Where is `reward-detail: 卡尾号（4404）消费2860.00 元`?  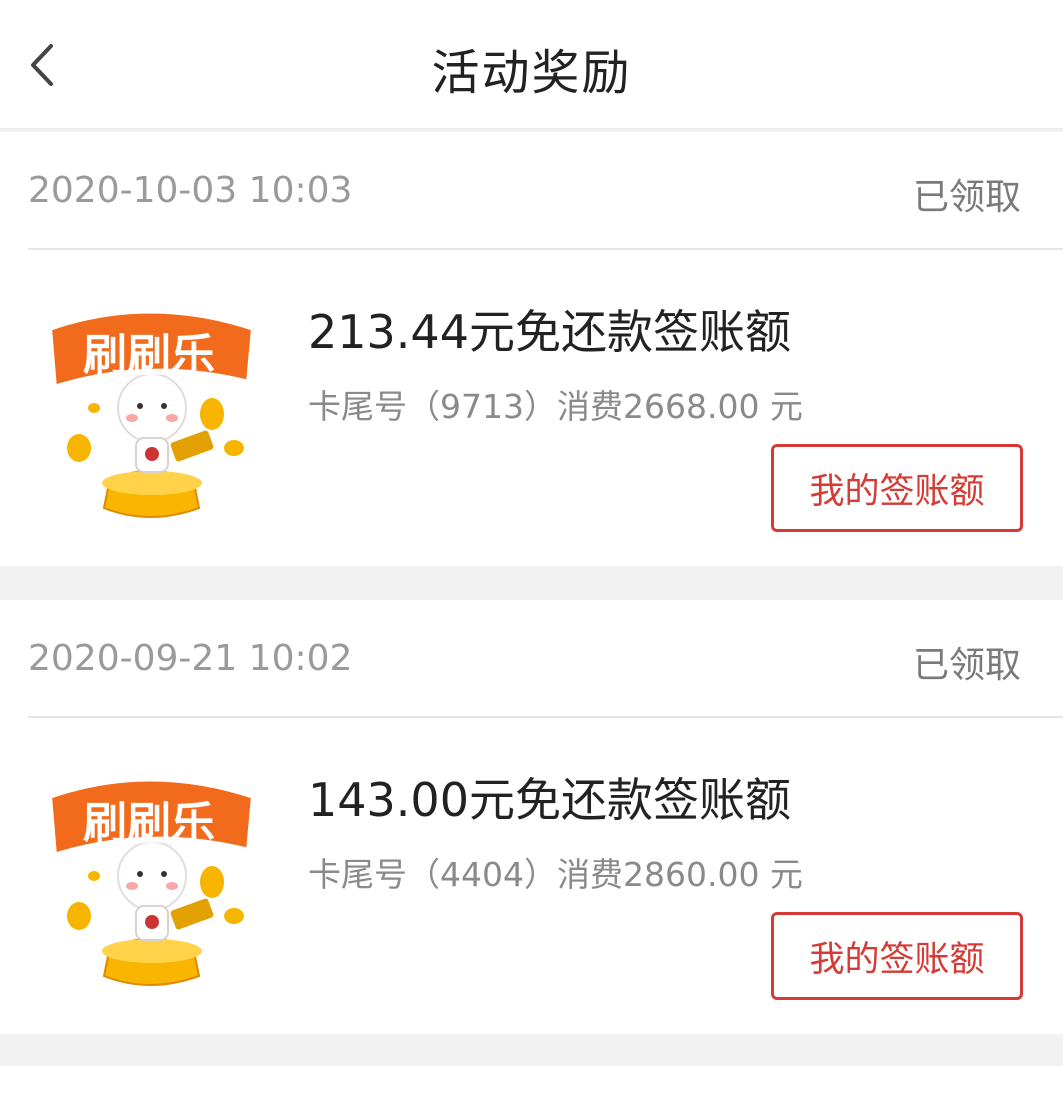
reward-detail: 卡尾号（4404）消费2860.00 元 is located at coordinates (555, 874).